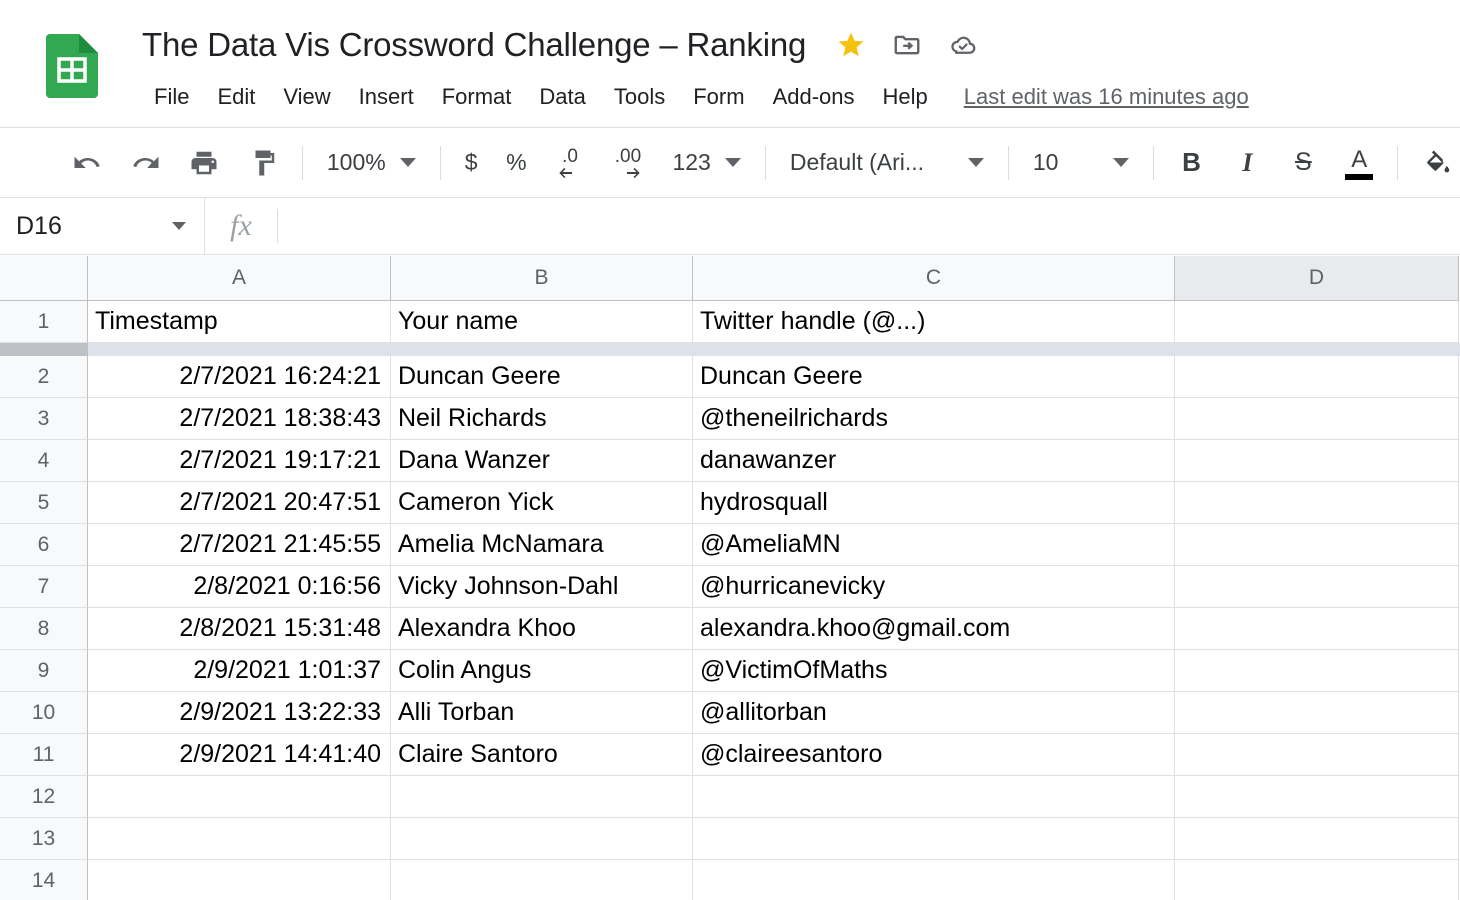  Describe the element at coordinates (239, 419) in the screenshot. I see `cell-A3: 2/7/2021 18:38:43` at that location.